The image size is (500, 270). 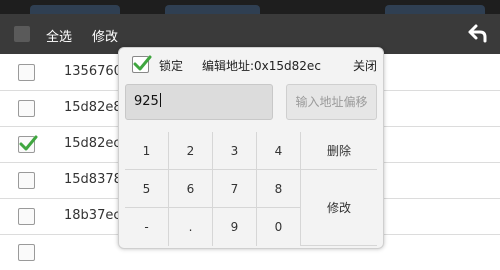 What do you see at coordinates (235, 189) in the screenshot?
I see `key-7: 7` at bounding box center [235, 189].